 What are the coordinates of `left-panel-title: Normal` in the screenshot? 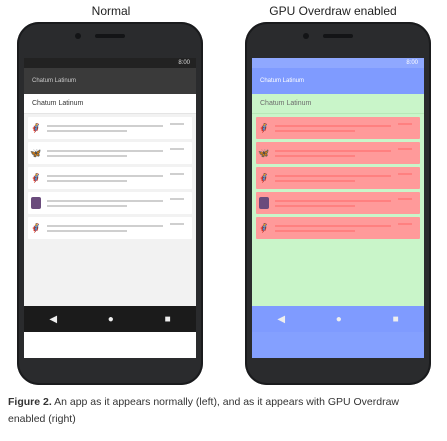 It's located at (111, 11).